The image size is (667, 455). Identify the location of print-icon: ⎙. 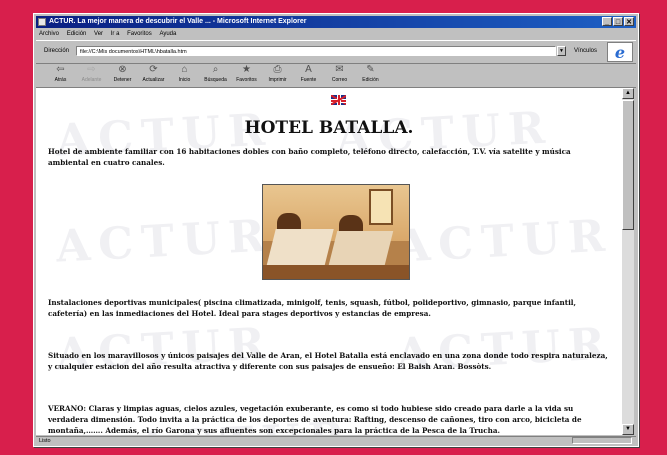
(277, 69).